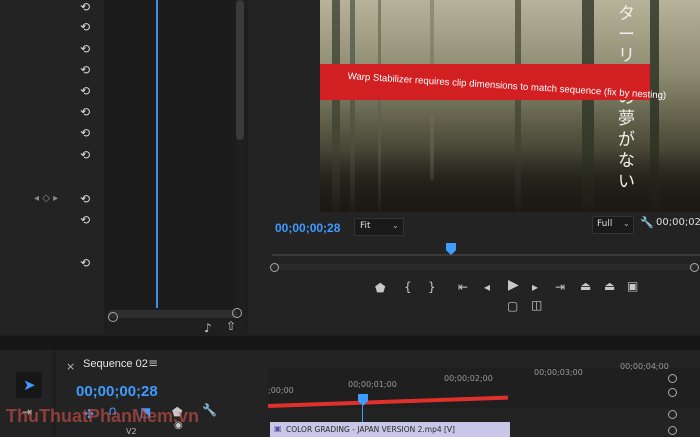 Image resolution: width=700 pixels, height=437 pixels. What do you see at coordinates (208, 328) in the screenshot?
I see `filter-audio-icon: ♪` at bounding box center [208, 328].